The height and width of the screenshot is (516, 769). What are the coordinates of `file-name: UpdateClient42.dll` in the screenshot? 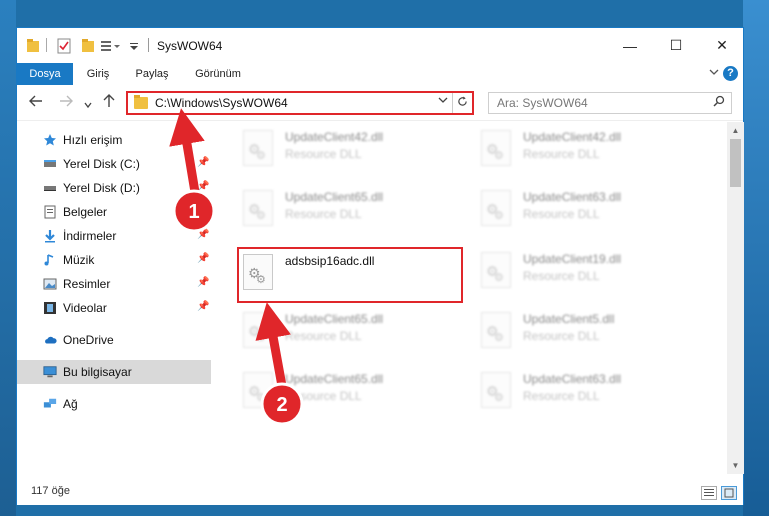 It's located at (572, 137).